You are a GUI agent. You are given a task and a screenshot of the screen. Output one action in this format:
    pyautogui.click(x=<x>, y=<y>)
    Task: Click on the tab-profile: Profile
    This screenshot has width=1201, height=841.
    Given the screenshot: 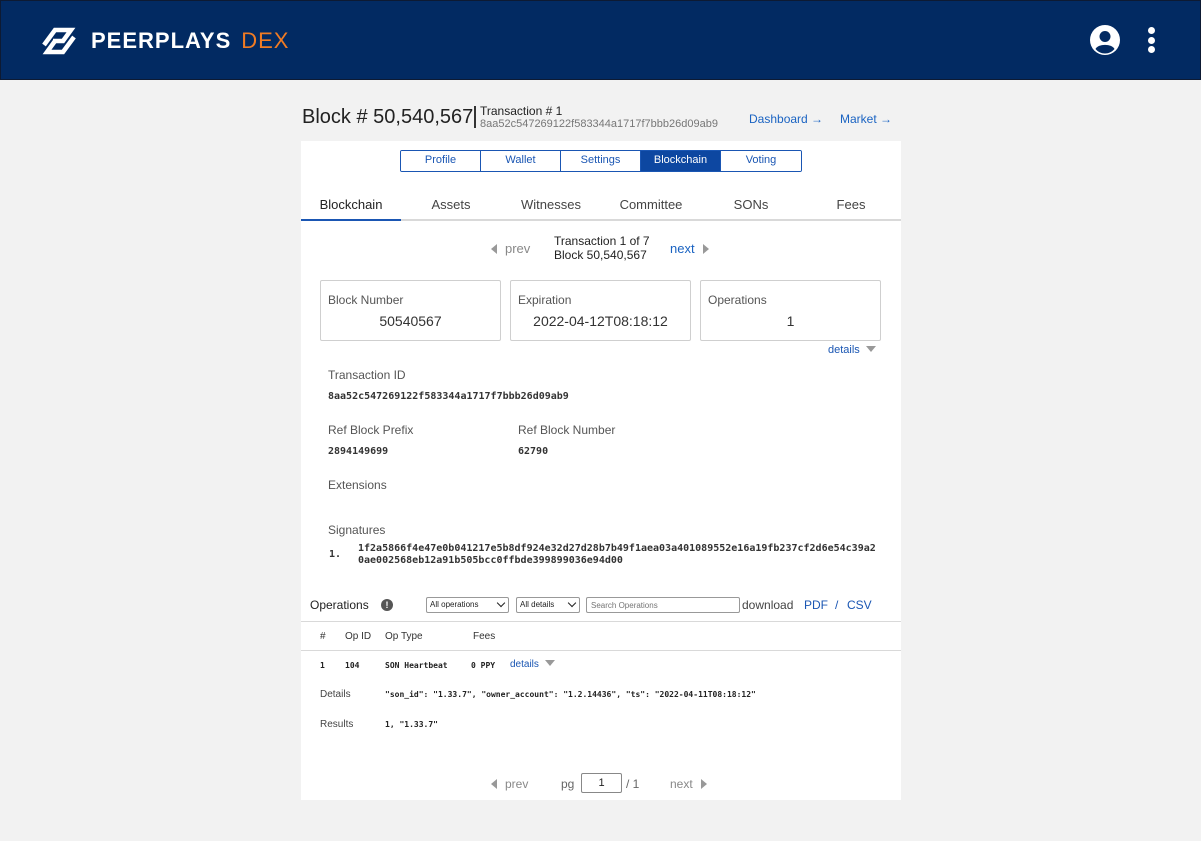 What is the action you would take?
    pyautogui.click(x=441, y=161)
    